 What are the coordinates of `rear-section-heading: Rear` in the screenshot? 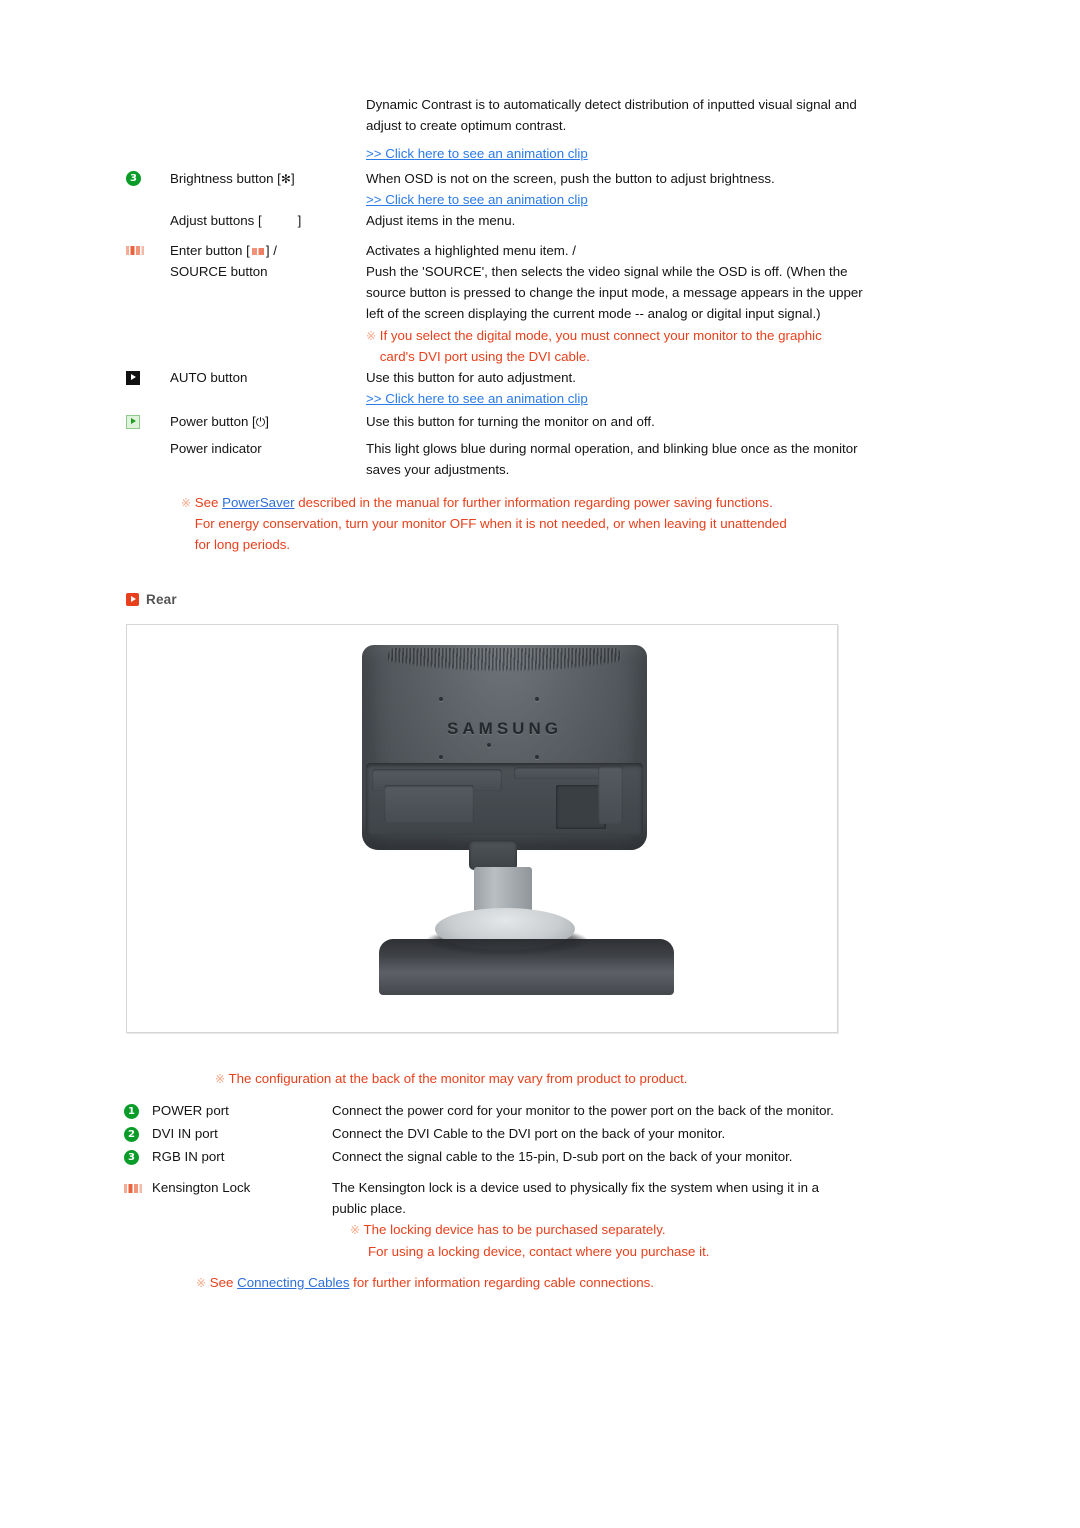 It's located at (151, 599).